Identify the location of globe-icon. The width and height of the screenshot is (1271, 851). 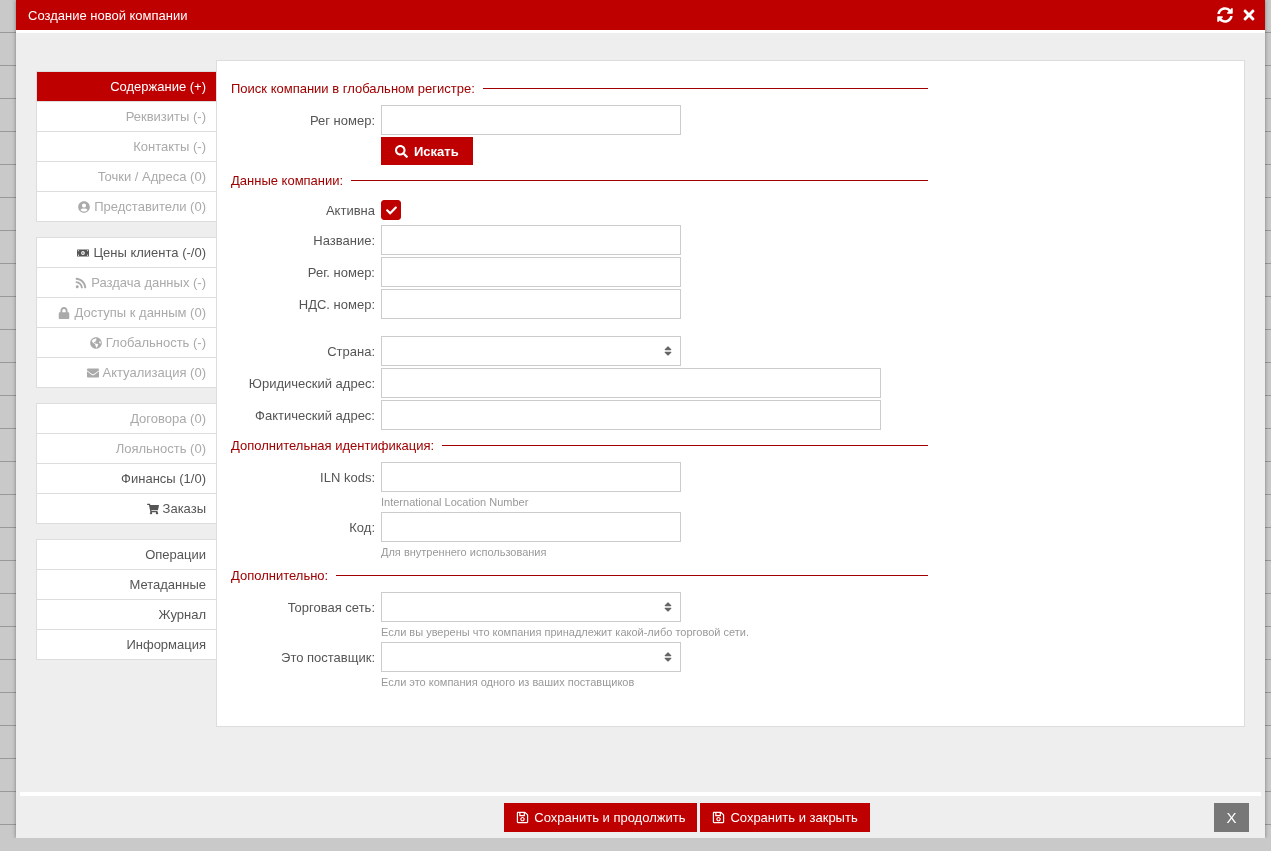
(95, 342).